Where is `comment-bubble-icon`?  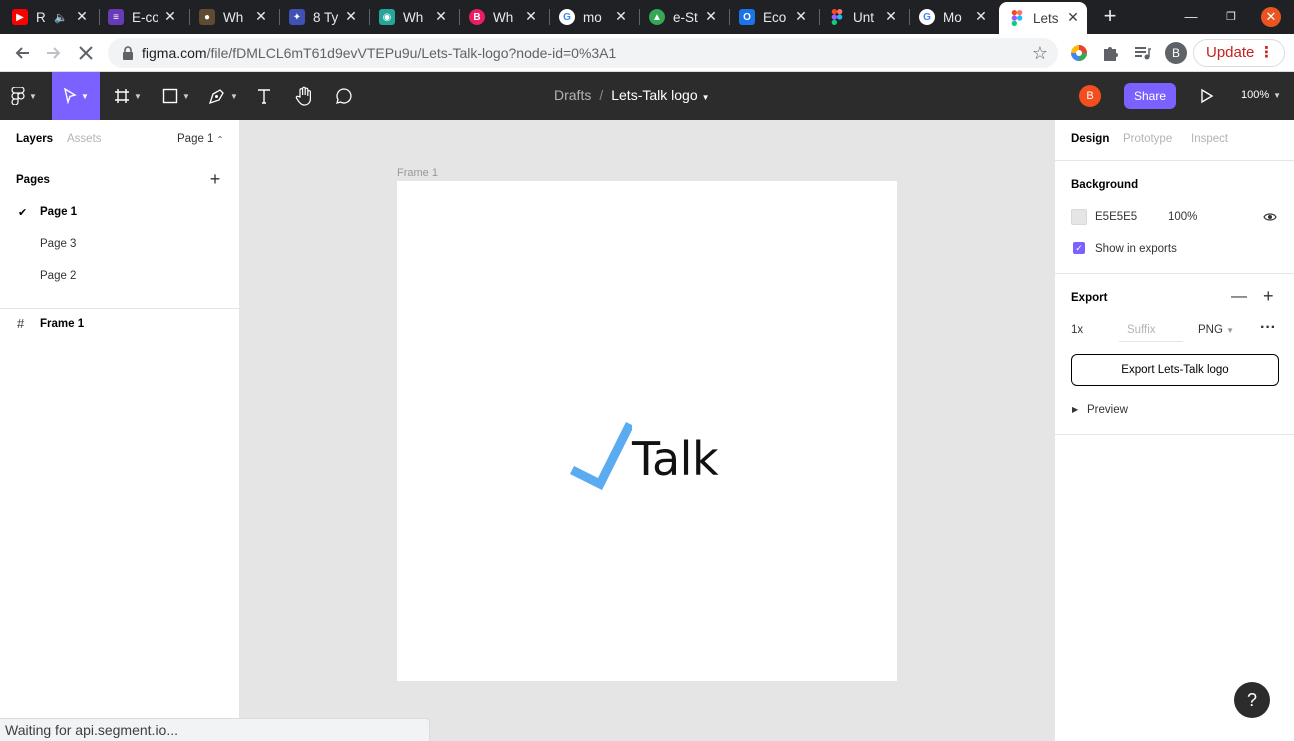 comment-bubble-icon is located at coordinates (344, 96).